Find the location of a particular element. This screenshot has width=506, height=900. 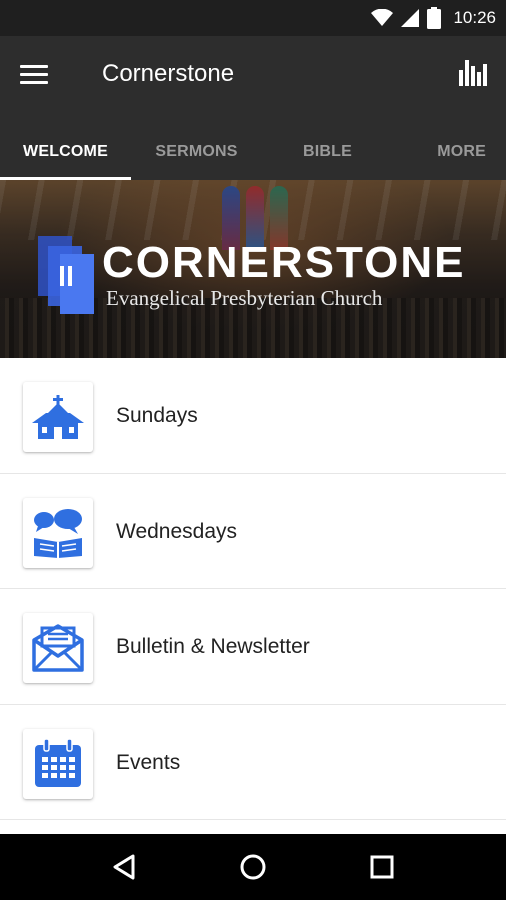

signal-icon is located at coordinates (410, 18).